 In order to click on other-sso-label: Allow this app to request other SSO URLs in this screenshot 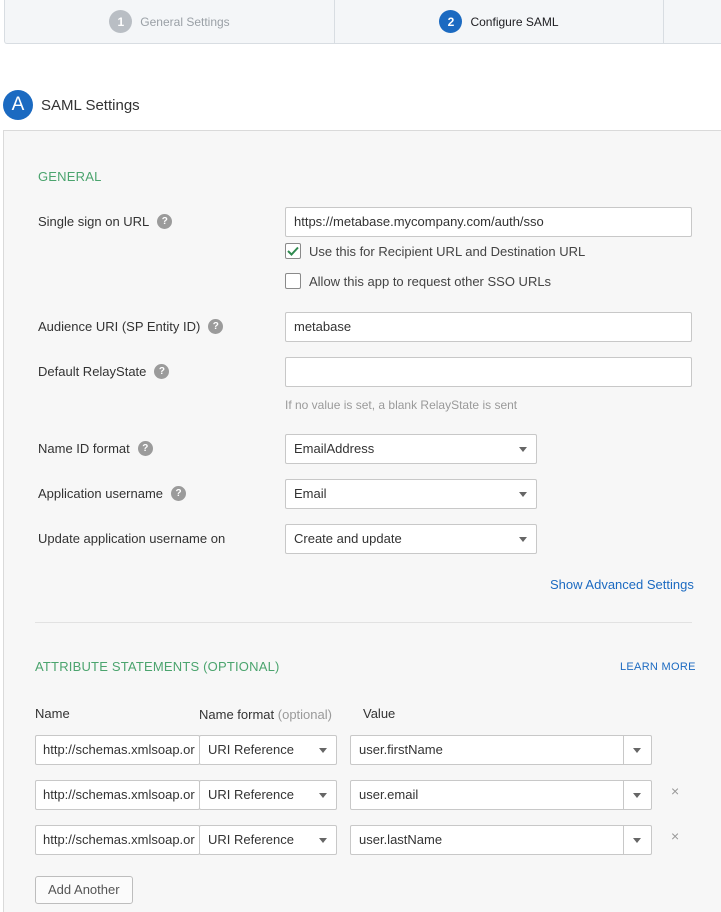, I will do `click(430, 281)`.